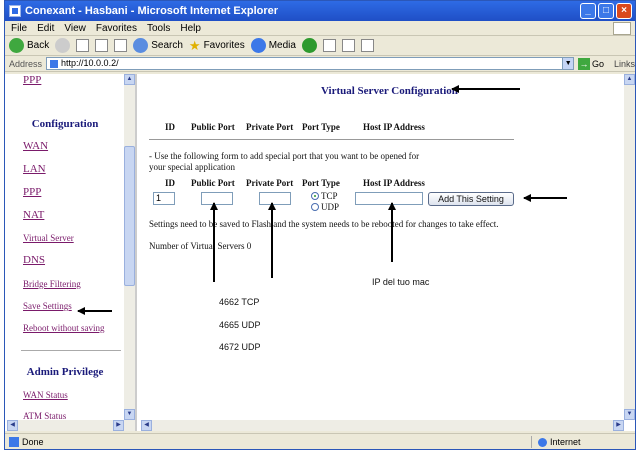 This screenshot has height=462, width=640. I want to click on host-ip-field, so click(389, 198).